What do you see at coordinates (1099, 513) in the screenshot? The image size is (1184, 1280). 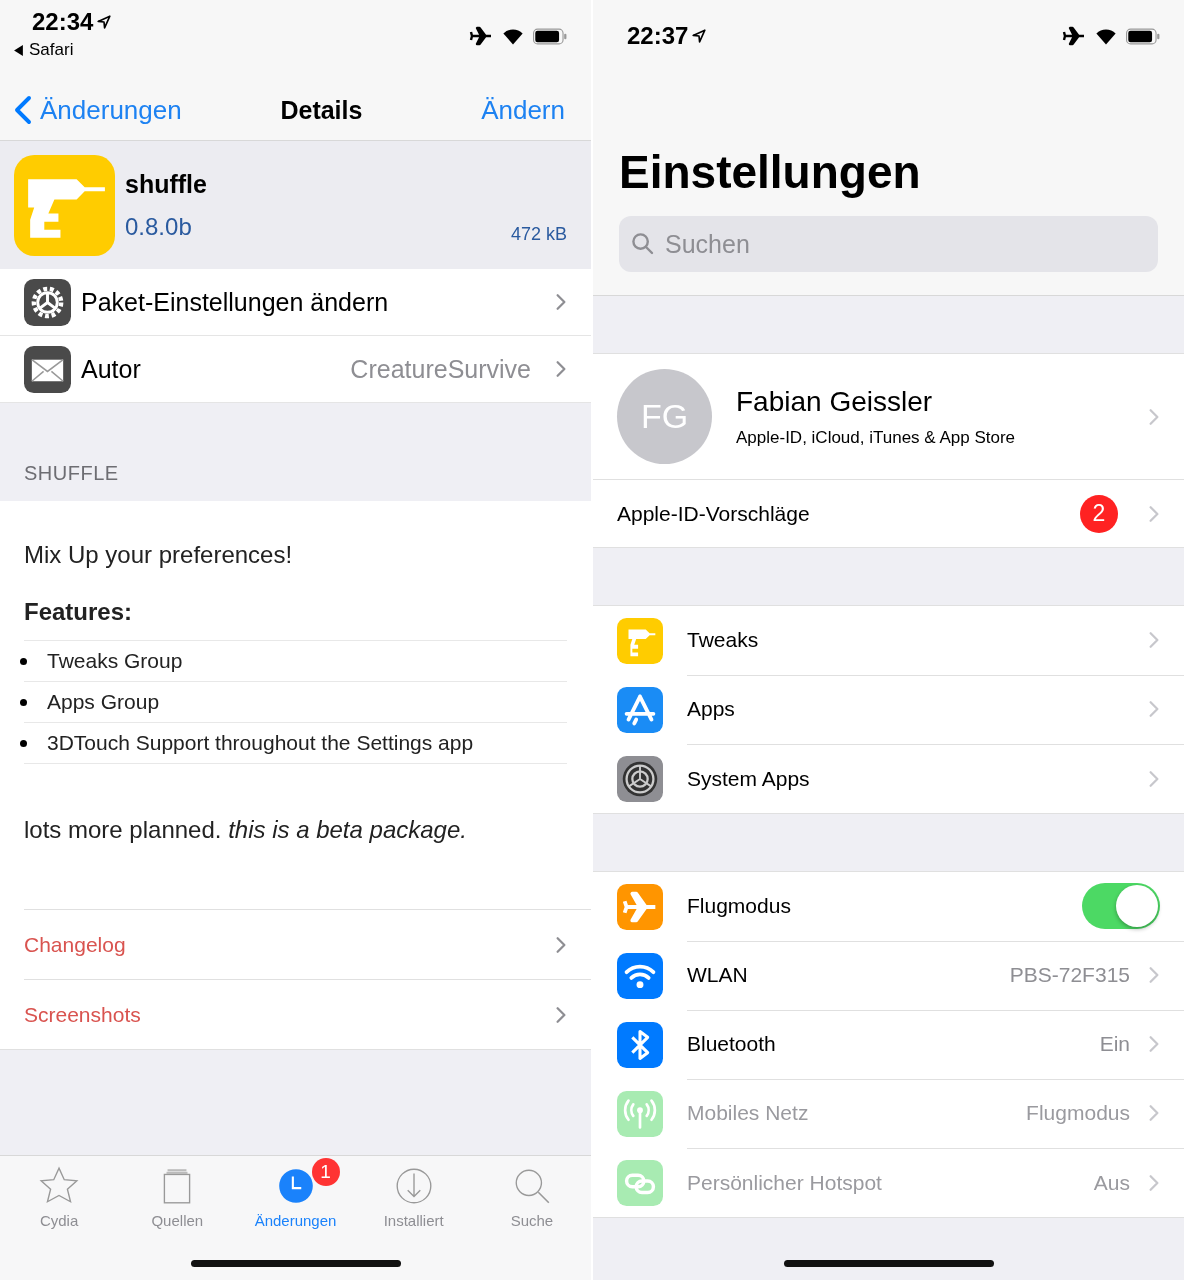 I see `notification-badge: 2` at bounding box center [1099, 513].